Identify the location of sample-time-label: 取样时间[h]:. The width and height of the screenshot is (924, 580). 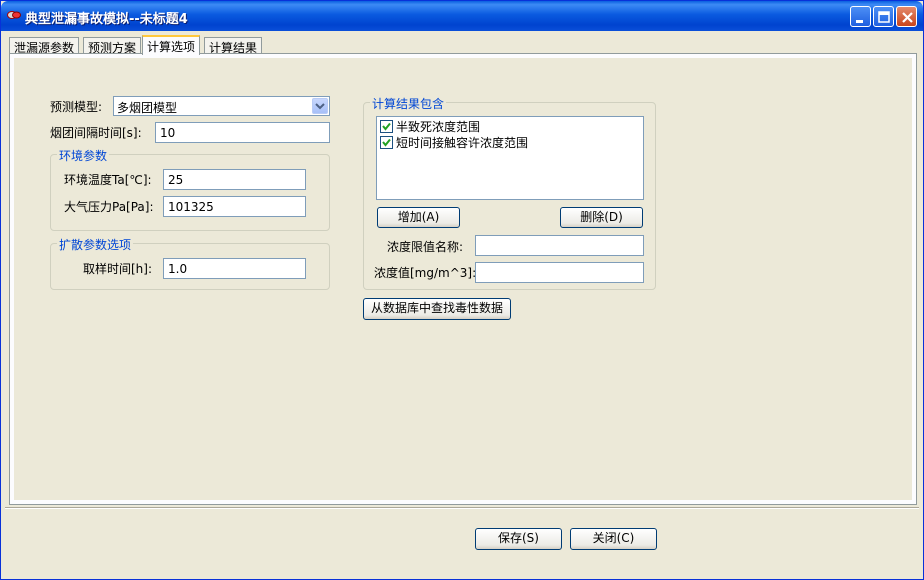
(118, 269).